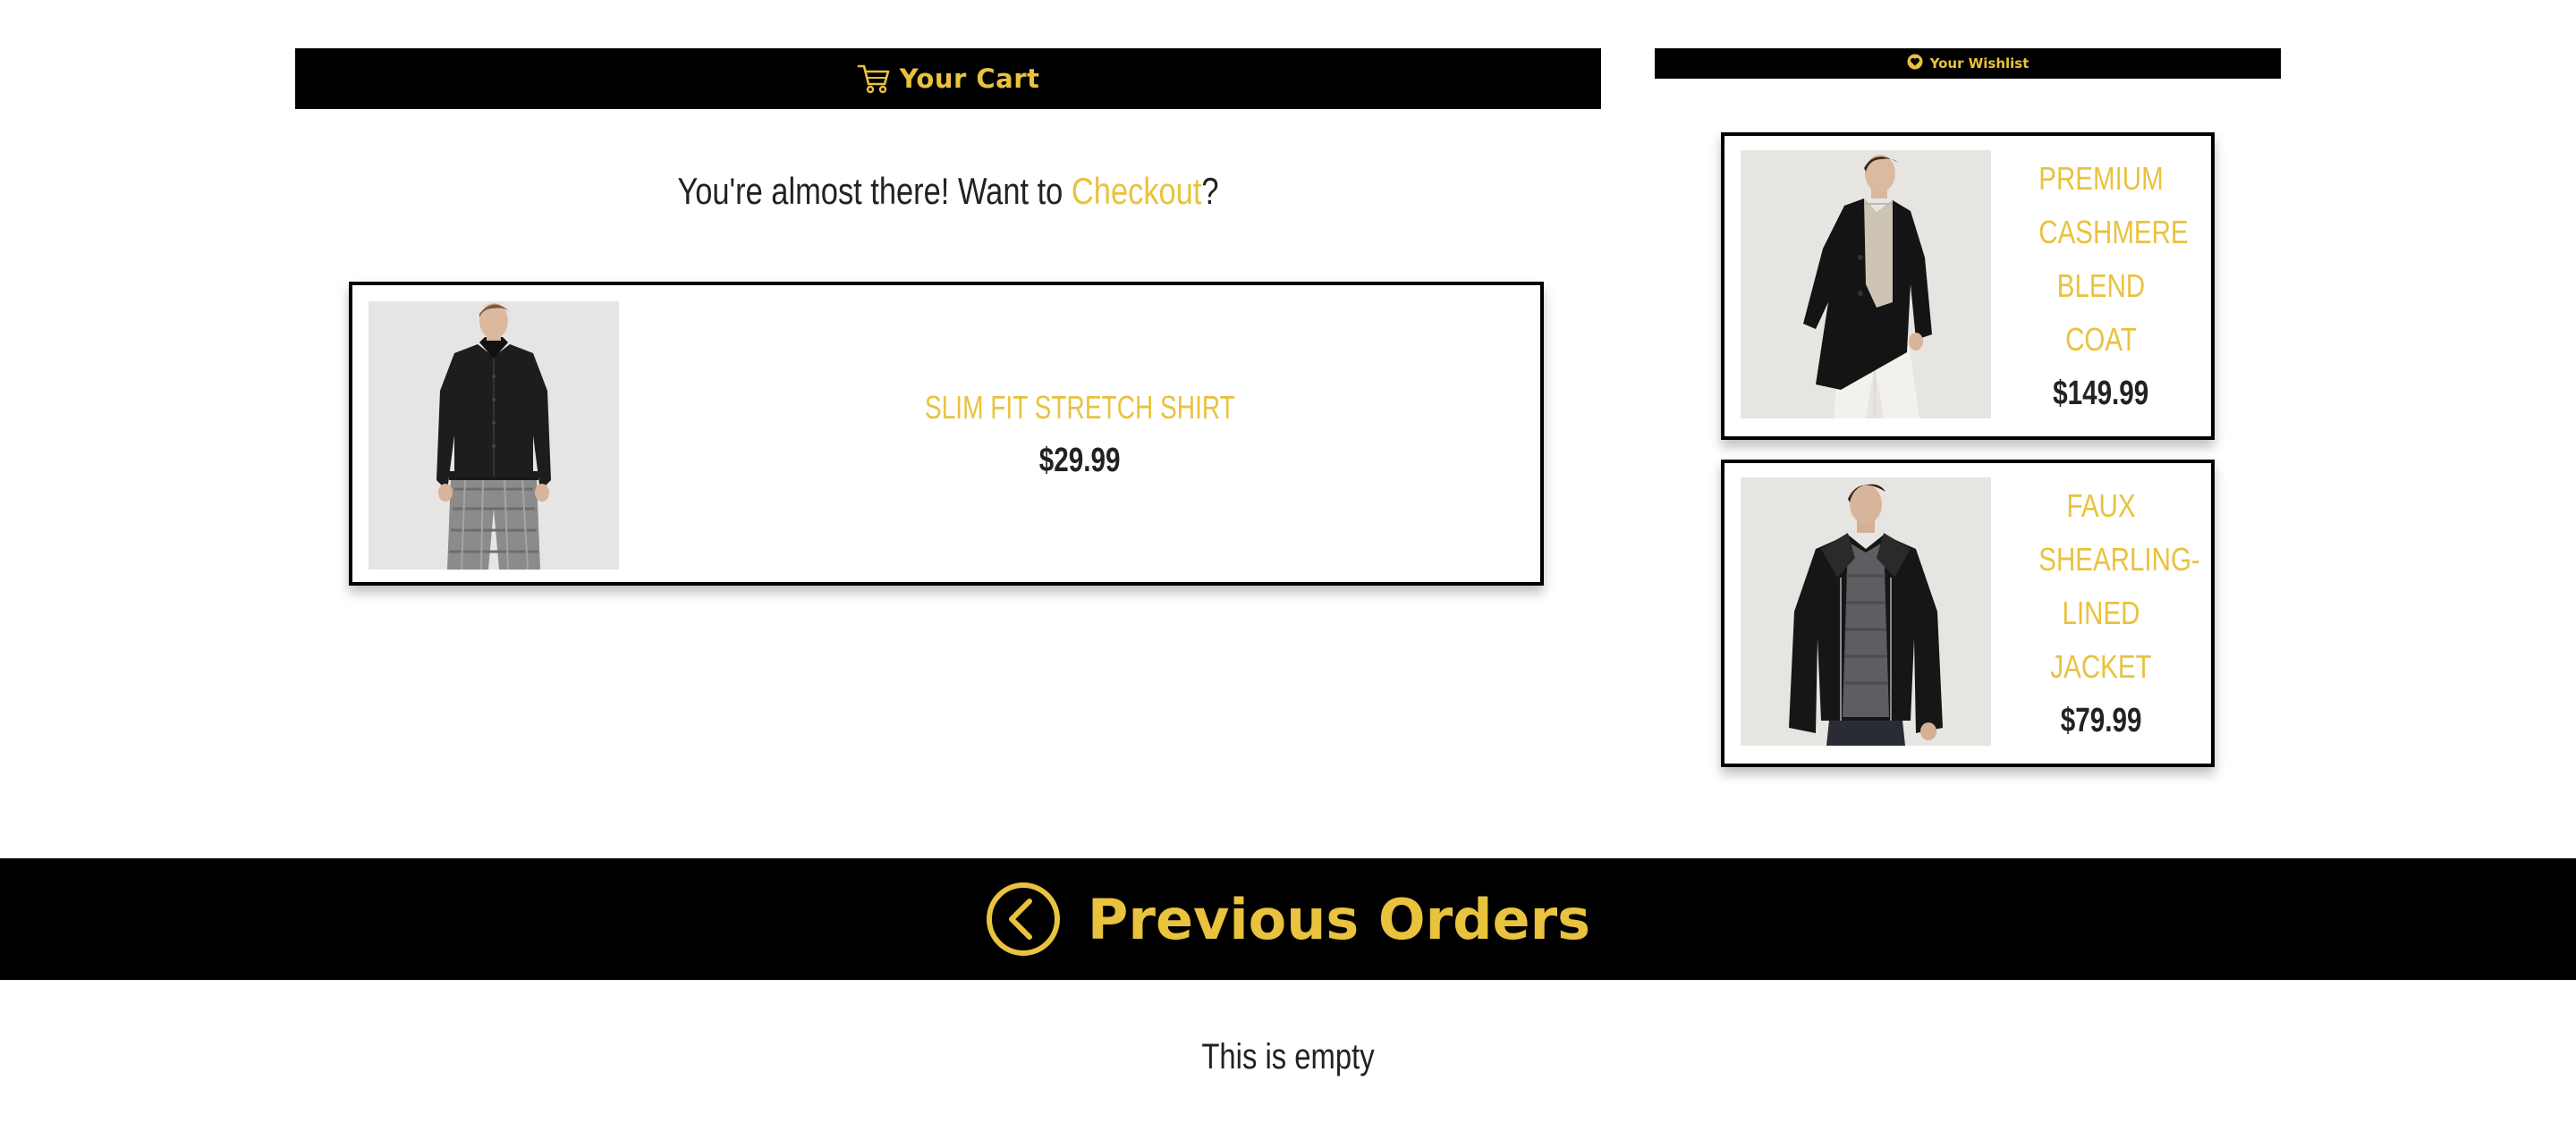 The width and height of the screenshot is (2576, 1148). What do you see at coordinates (1866, 284) in the screenshot?
I see `product-image-coat` at bounding box center [1866, 284].